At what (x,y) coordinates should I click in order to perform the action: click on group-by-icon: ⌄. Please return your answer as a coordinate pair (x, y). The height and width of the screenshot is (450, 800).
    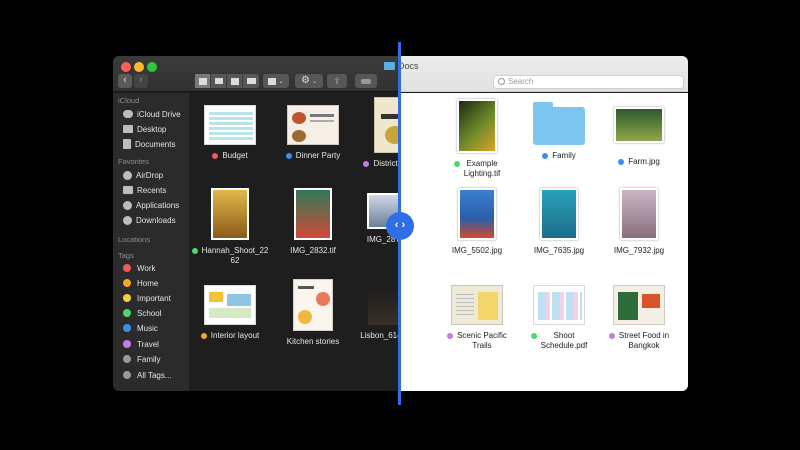
    Looking at the image, I should click on (276, 81).